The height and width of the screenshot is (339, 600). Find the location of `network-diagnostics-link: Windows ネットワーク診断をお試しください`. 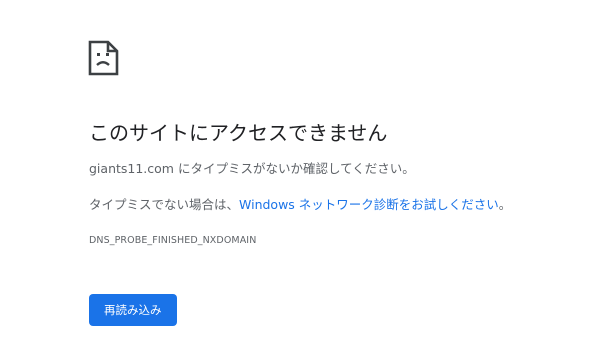

network-diagnostics-link: Windows ネットワーク診断をお試しください is located at coordinates (369, 204).